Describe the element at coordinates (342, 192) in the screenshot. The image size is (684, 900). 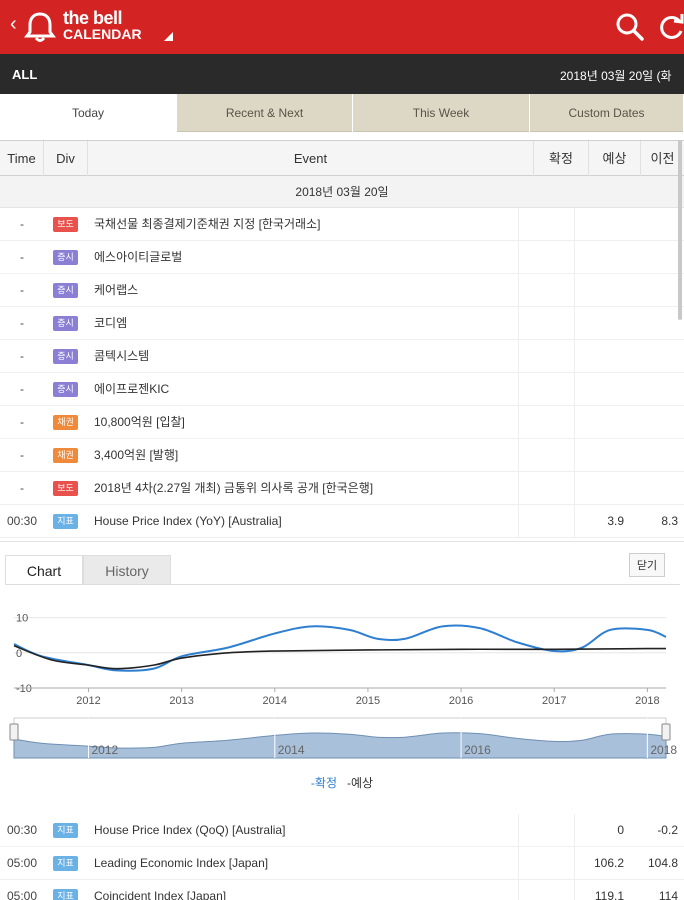
I see `date-group-header: 2018년 03월 20일` at that location.